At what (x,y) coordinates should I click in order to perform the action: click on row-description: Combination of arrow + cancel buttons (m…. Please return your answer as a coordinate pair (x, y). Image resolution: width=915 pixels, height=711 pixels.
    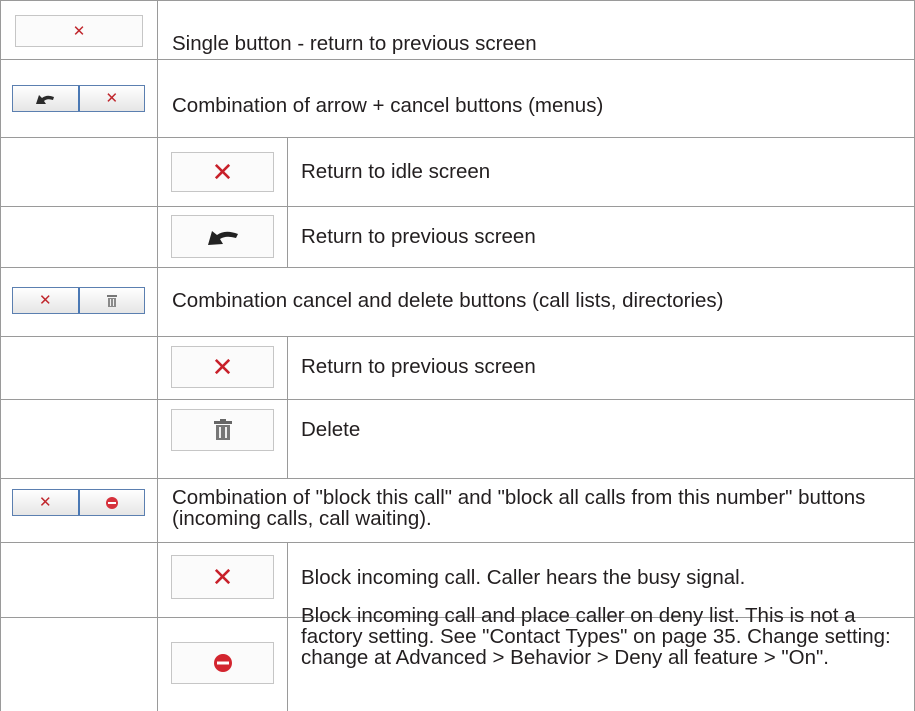
    Looking at the image, I should click on (388, 105).